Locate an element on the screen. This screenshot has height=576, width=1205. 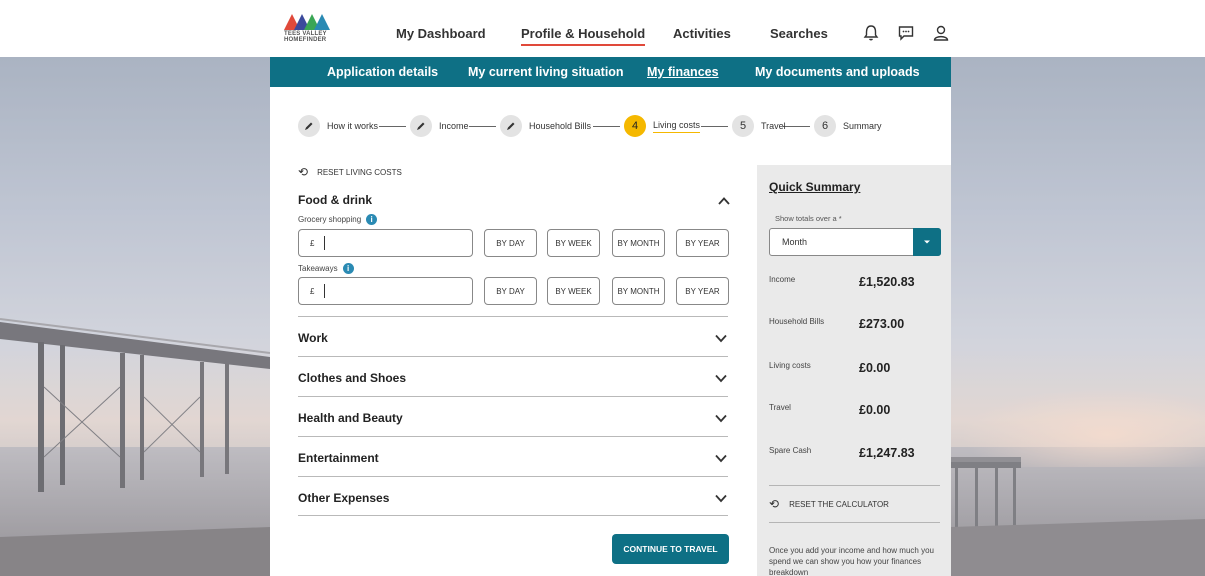
grocery-by-week-button: BY WEEK is located at coordinates (573, 243).